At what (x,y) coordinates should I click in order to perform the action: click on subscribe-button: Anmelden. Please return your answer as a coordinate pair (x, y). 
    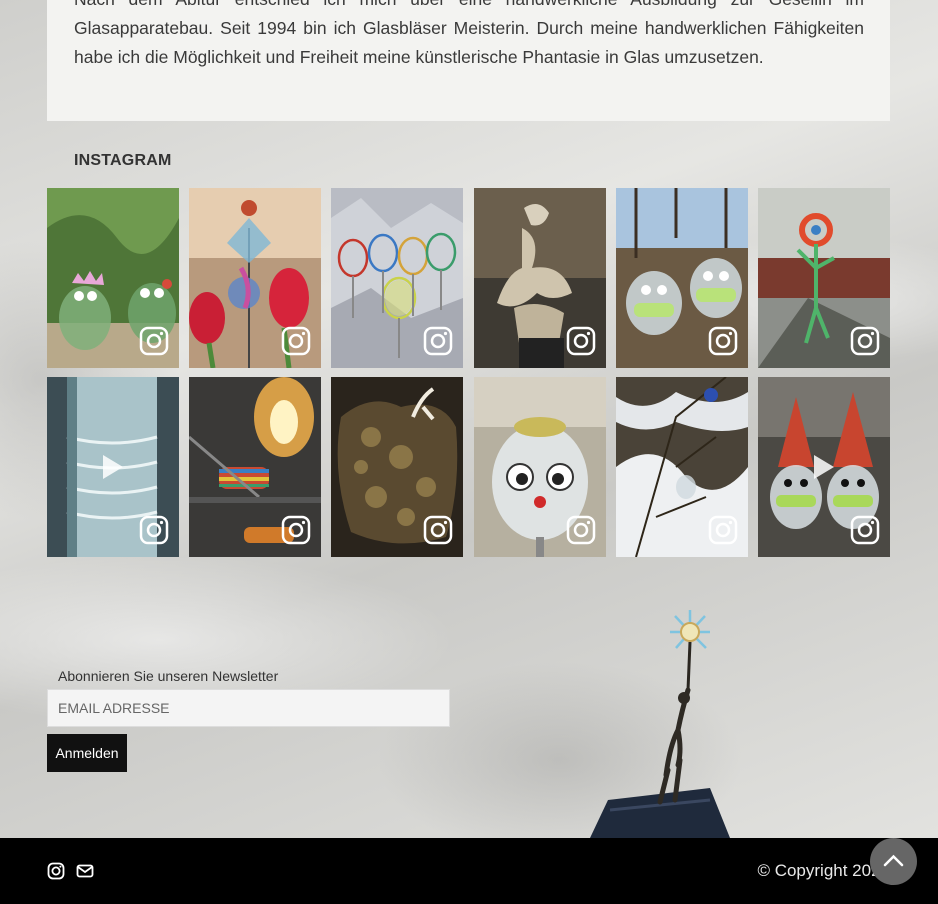
    Looking at the image, I should click on (87, 753).